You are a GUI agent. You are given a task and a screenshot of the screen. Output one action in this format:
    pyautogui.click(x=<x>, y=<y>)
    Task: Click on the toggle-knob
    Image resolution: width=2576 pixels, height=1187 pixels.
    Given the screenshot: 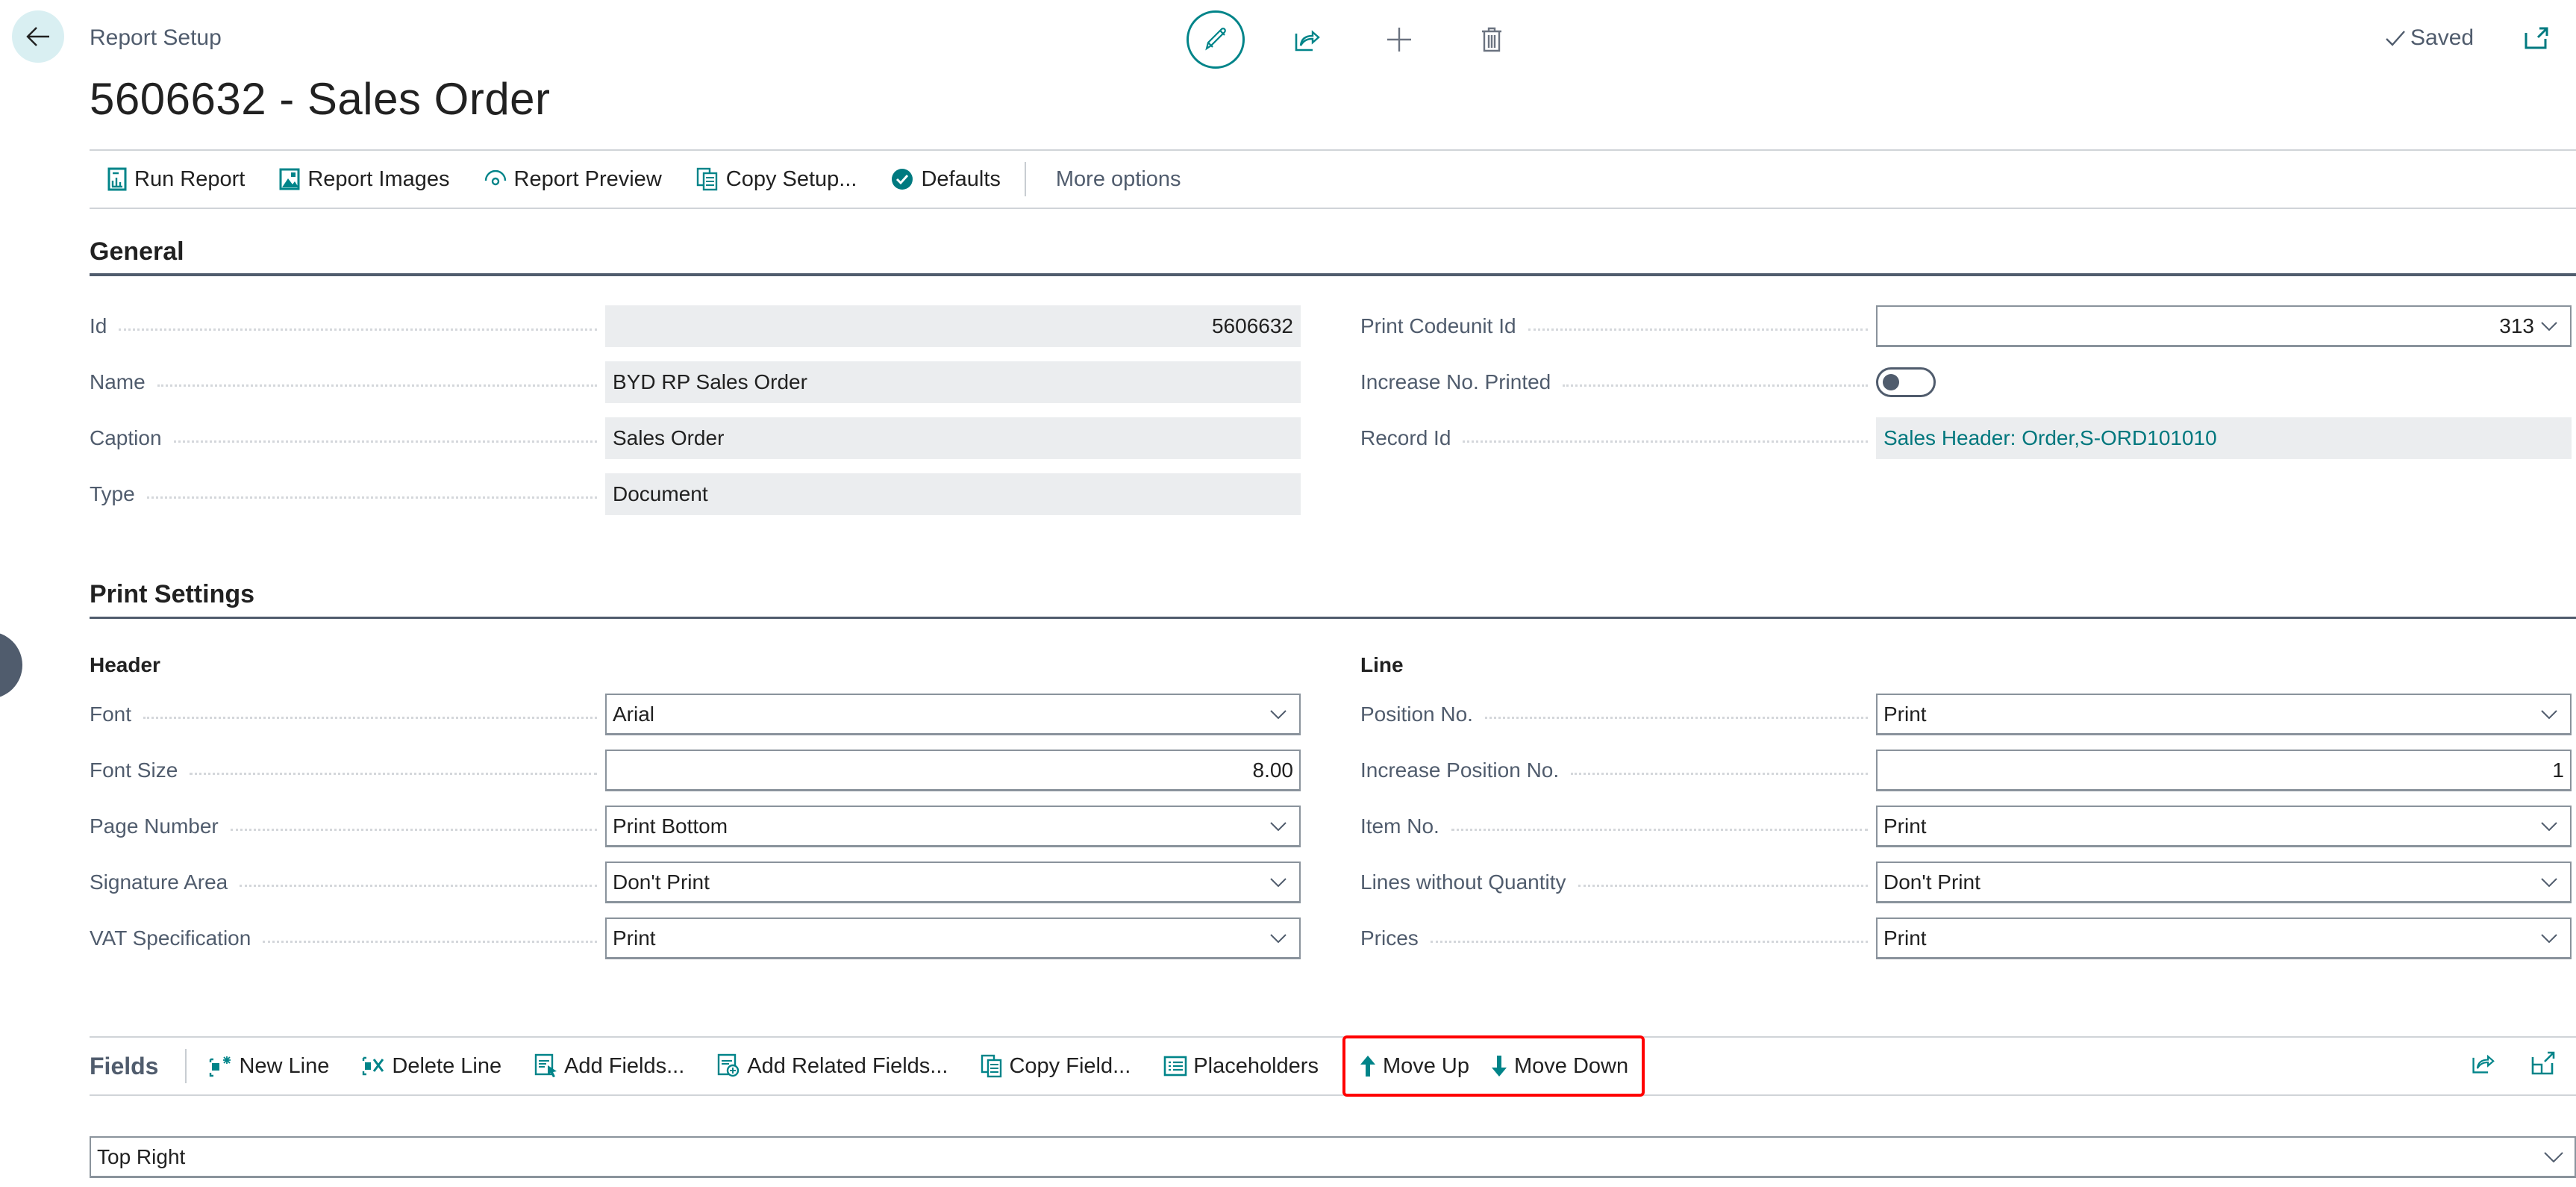 What is the action you would take?
    pyautogui.click(x=1891, y=382)
    